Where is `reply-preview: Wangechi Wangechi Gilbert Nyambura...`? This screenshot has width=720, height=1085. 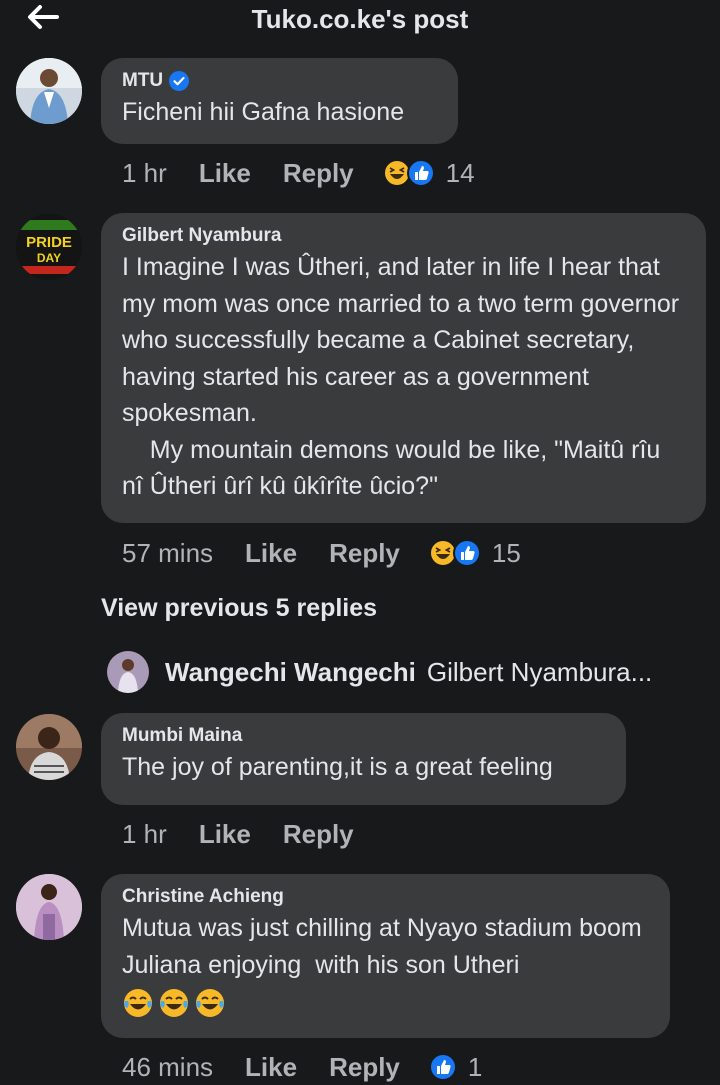 reply-preview: Wangechi Wangechi Gilbert Nyambura... is located at coordinates (379, 672).